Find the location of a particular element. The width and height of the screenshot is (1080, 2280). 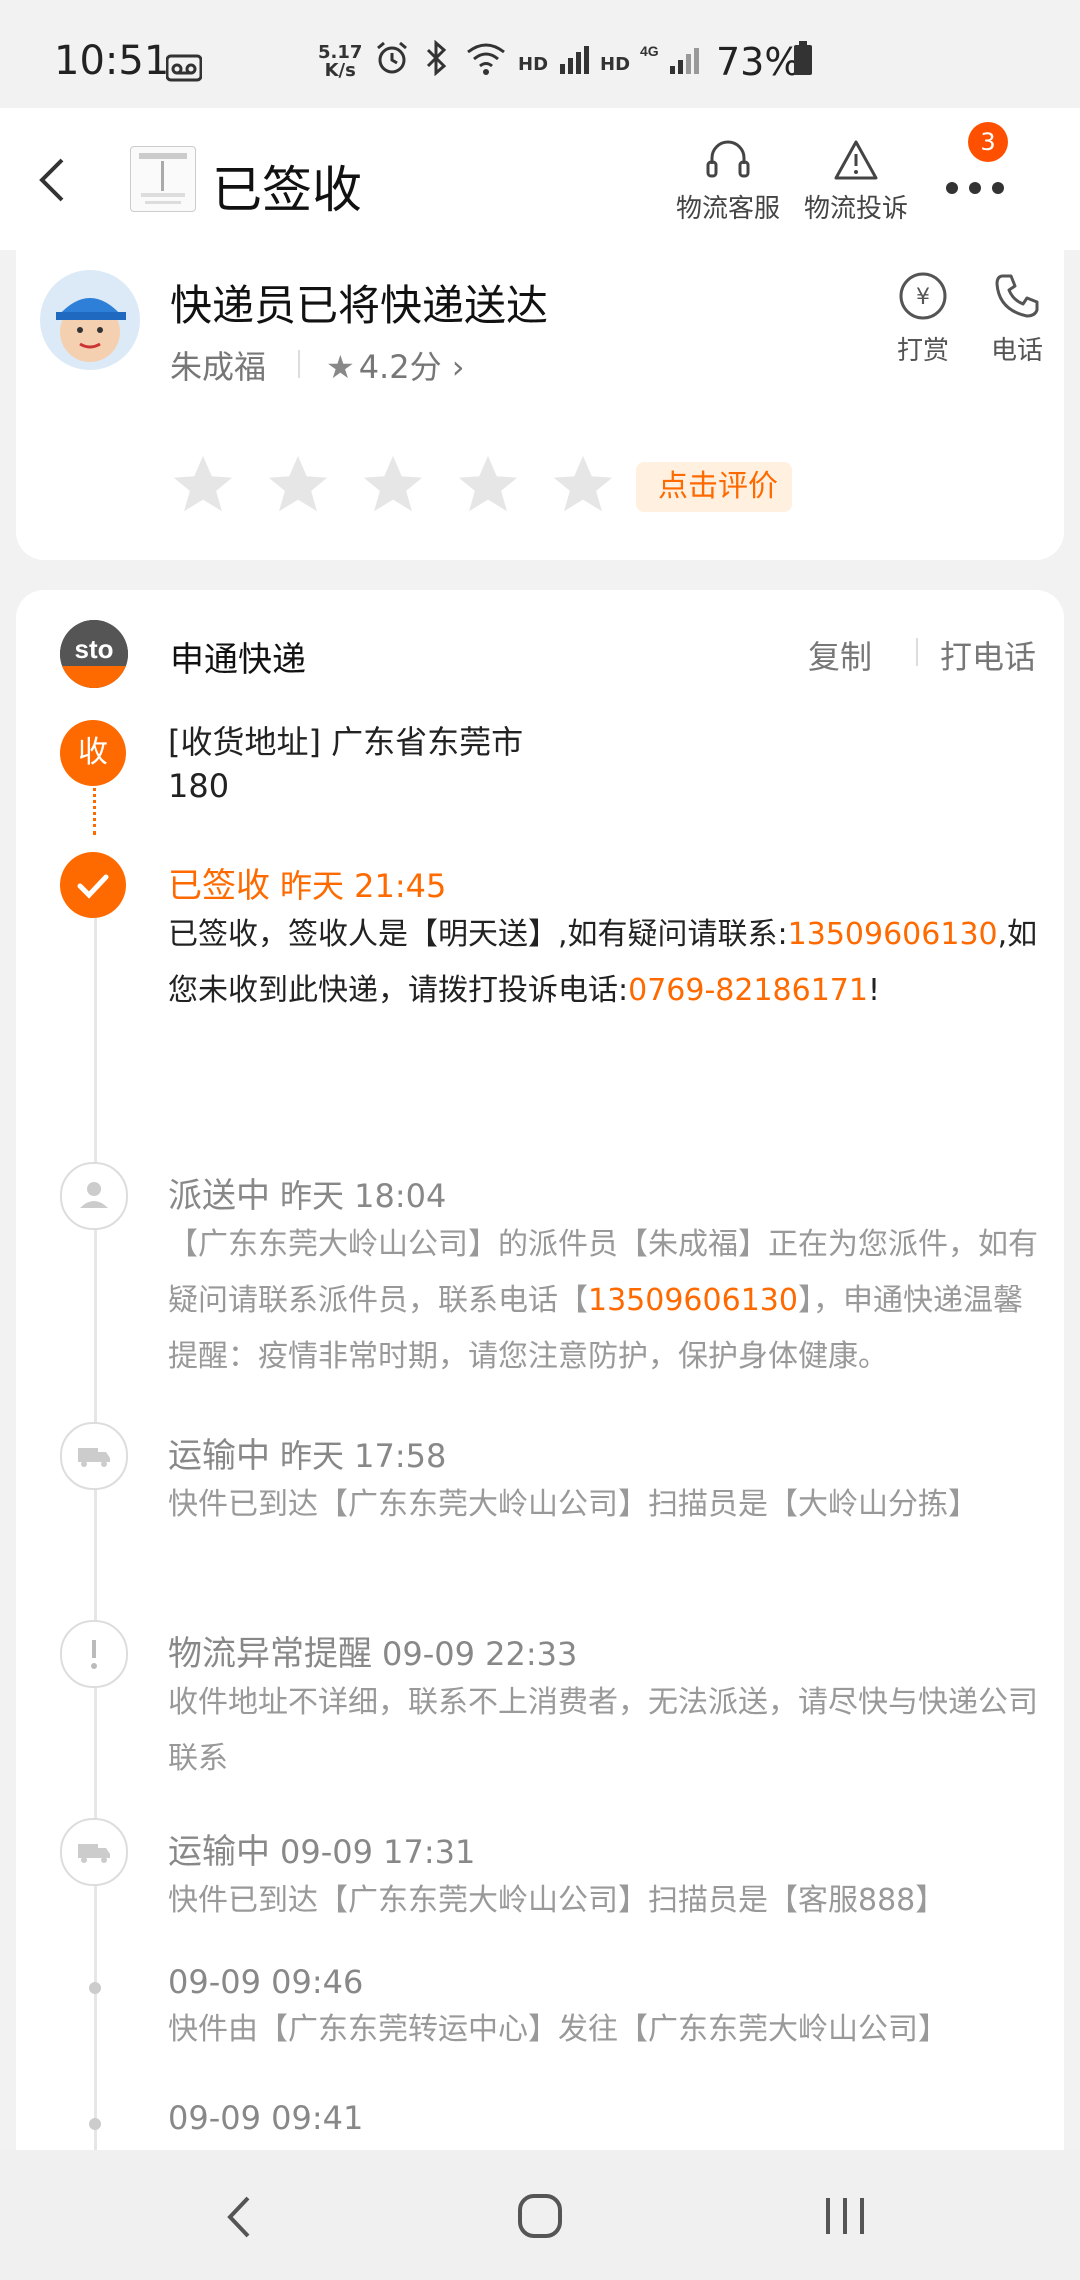

person-icon is located at coordinates (94, 1195).